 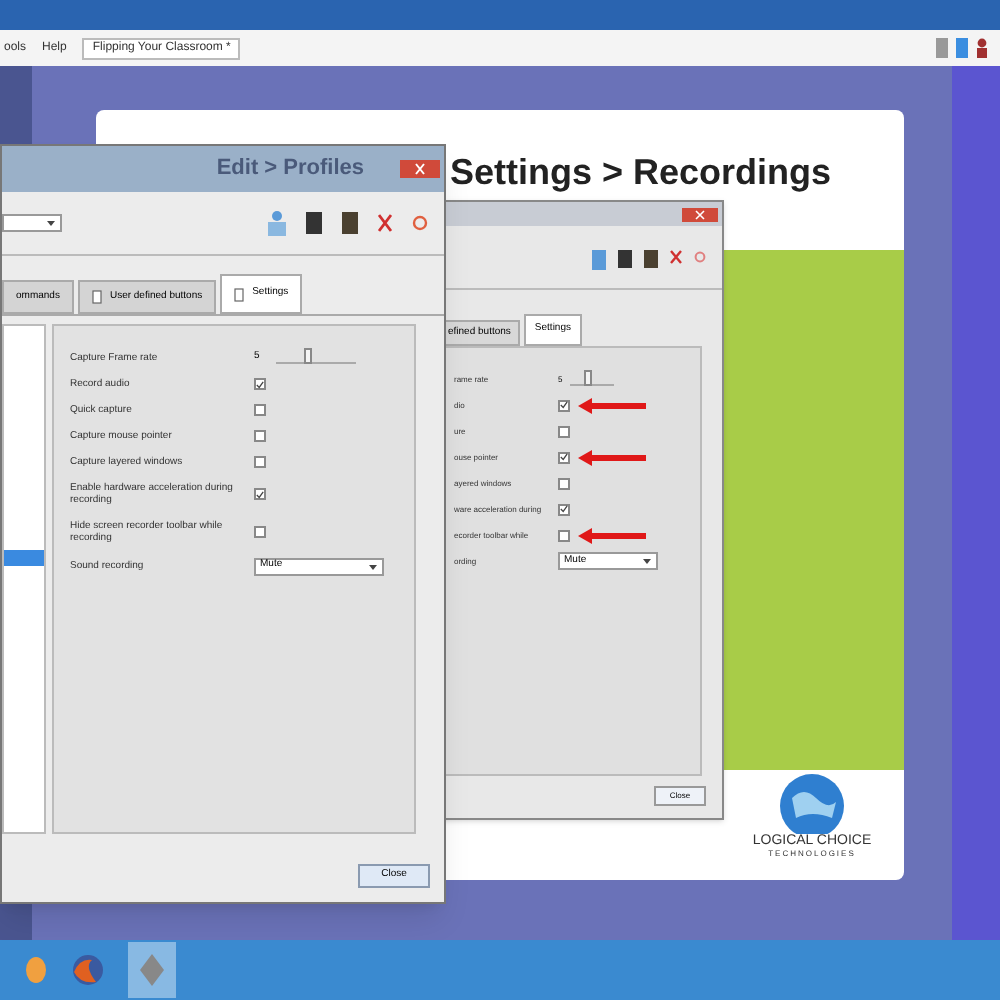 What do you see at coordinates (32, 223) in the screenshot?
I see `dropdown` at bounding box center [32, 223].